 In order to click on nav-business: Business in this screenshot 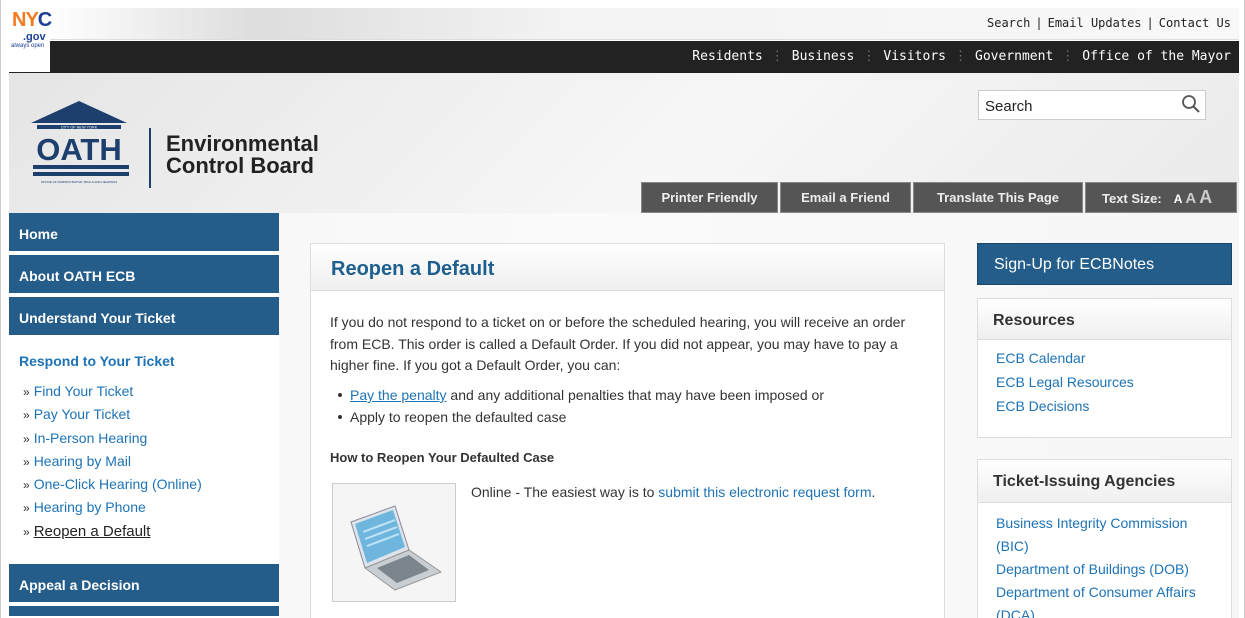, I will do `click(823, 56)`.